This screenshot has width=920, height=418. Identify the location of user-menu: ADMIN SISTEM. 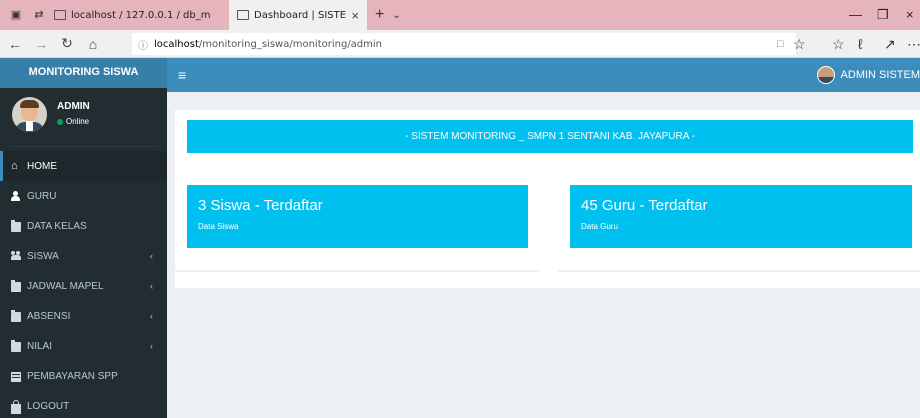
(868, 75).